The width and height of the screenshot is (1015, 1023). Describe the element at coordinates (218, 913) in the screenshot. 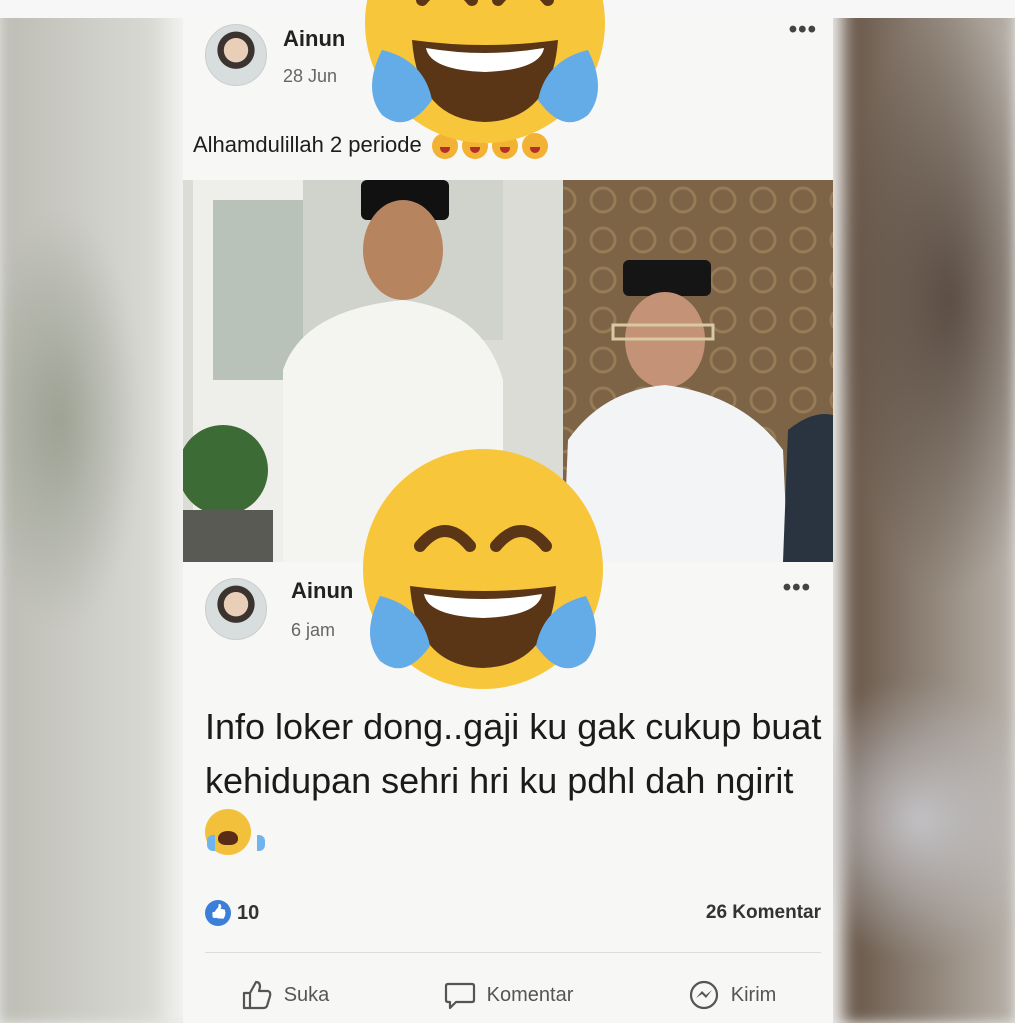

I see `like-badge-icon` at that location.